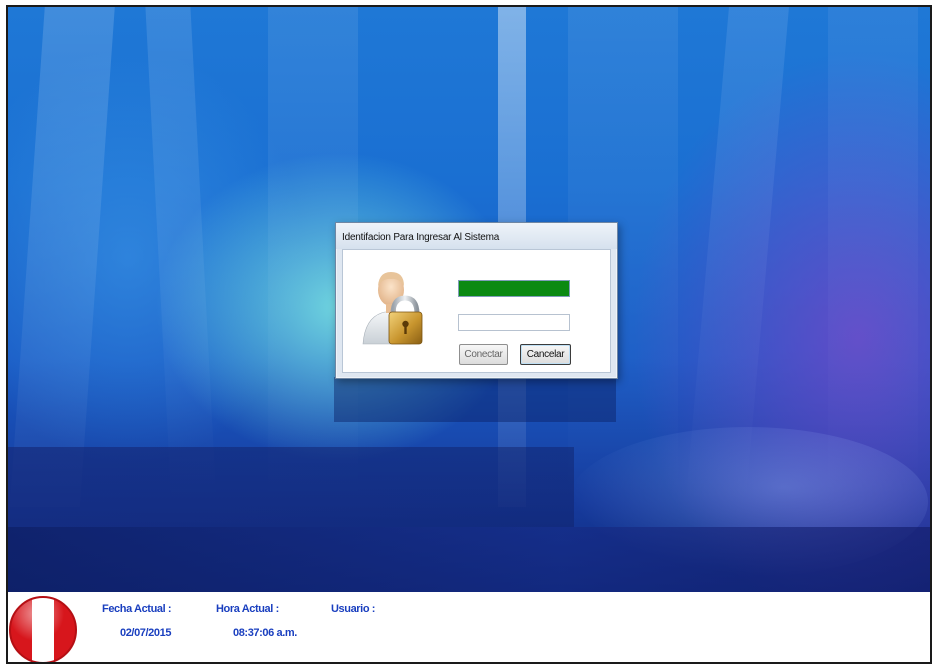 Image resolution: width=938 pixels, height=668 pixels. I want to click on cancel-button: Cancelar, so click(545, 354).